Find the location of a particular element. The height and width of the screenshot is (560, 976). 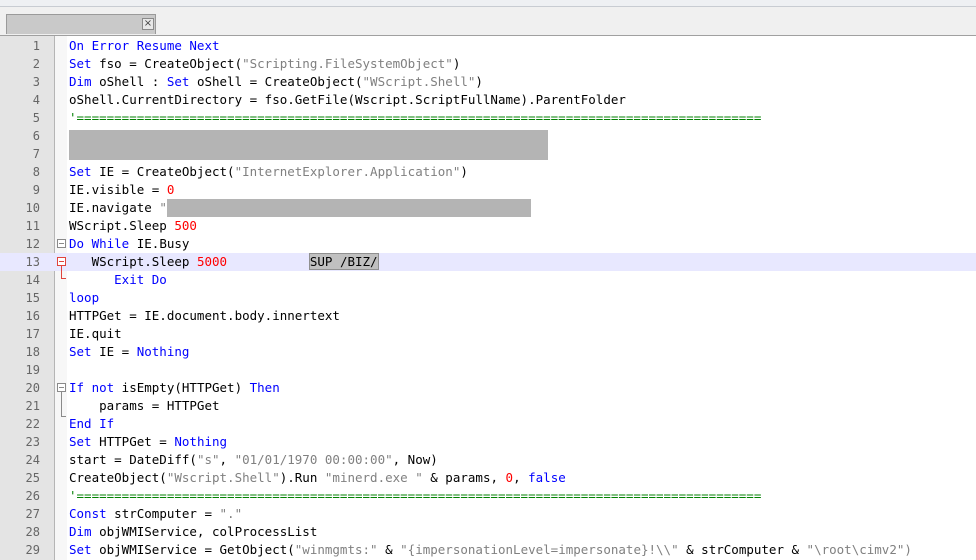

line-number: 21 is located at coordinates (32, 406).